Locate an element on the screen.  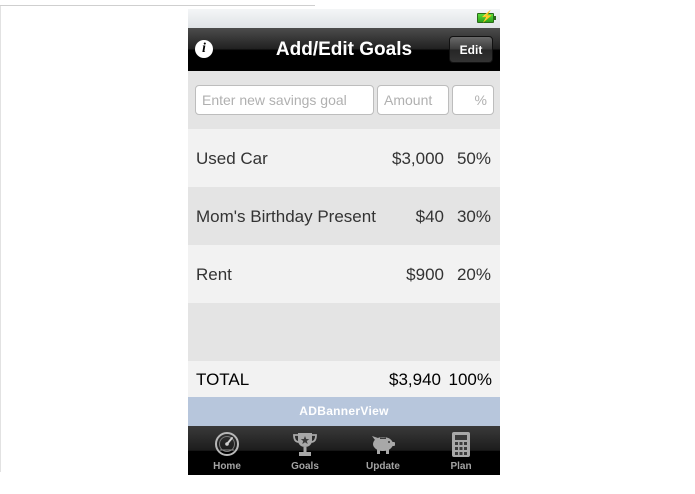
goal-row: Used Car $3,000 50% is located at coordinates (344, 158).